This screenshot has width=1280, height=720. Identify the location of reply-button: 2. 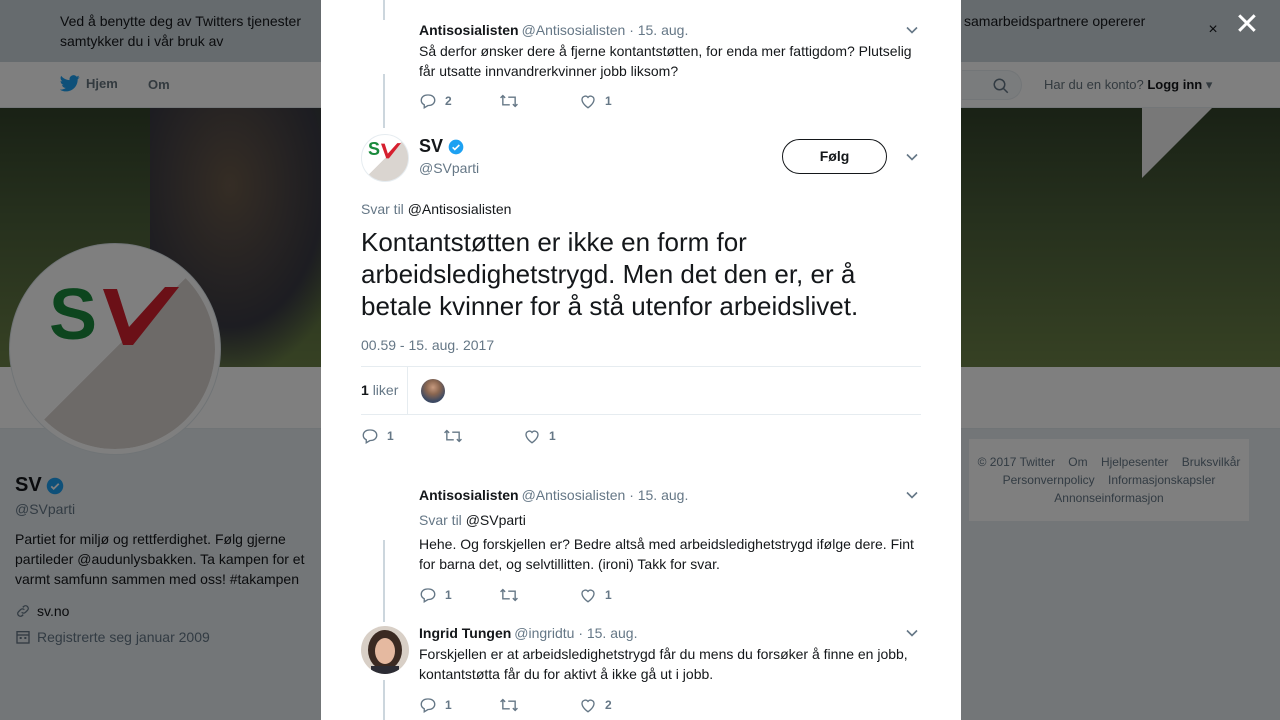
(459, 101).